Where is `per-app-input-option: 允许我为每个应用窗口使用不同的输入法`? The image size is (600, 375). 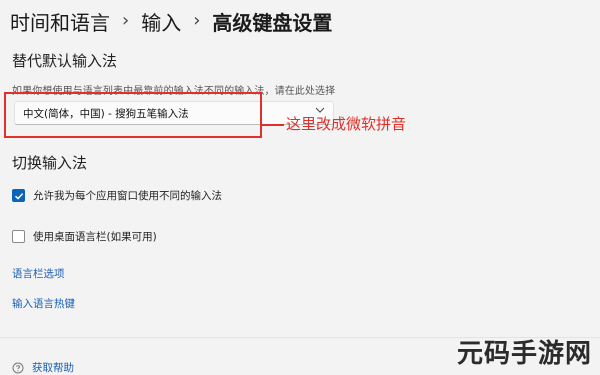
per-app-input-option: 允许我为每个应用窗口使用不同的输入法 is located at coordinates (117, 195).